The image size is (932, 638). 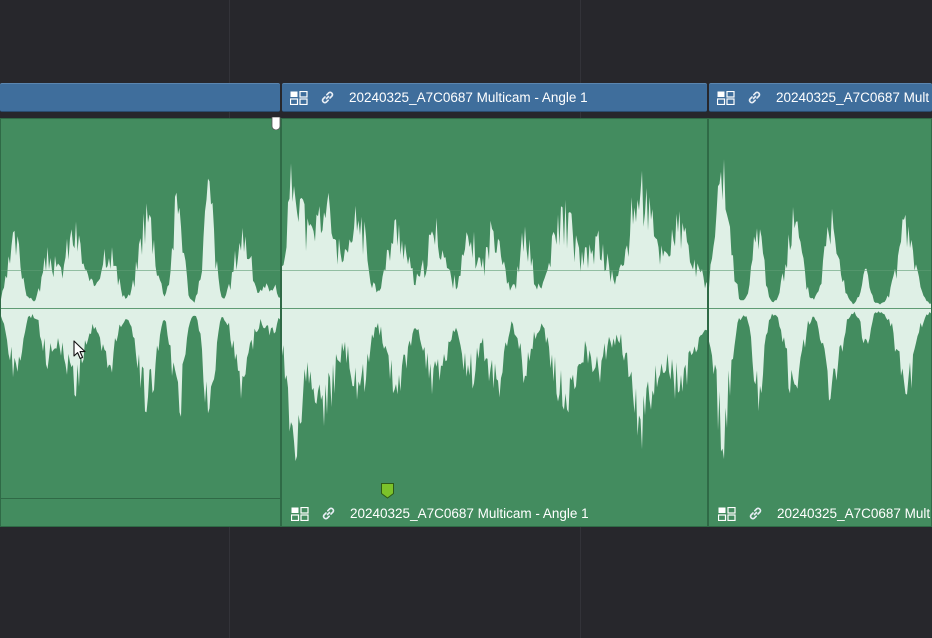 I want to click on audio-clip-2-label: 20240325_A7C0687 Multicam - Angle 1, so click(x=440, y=512).